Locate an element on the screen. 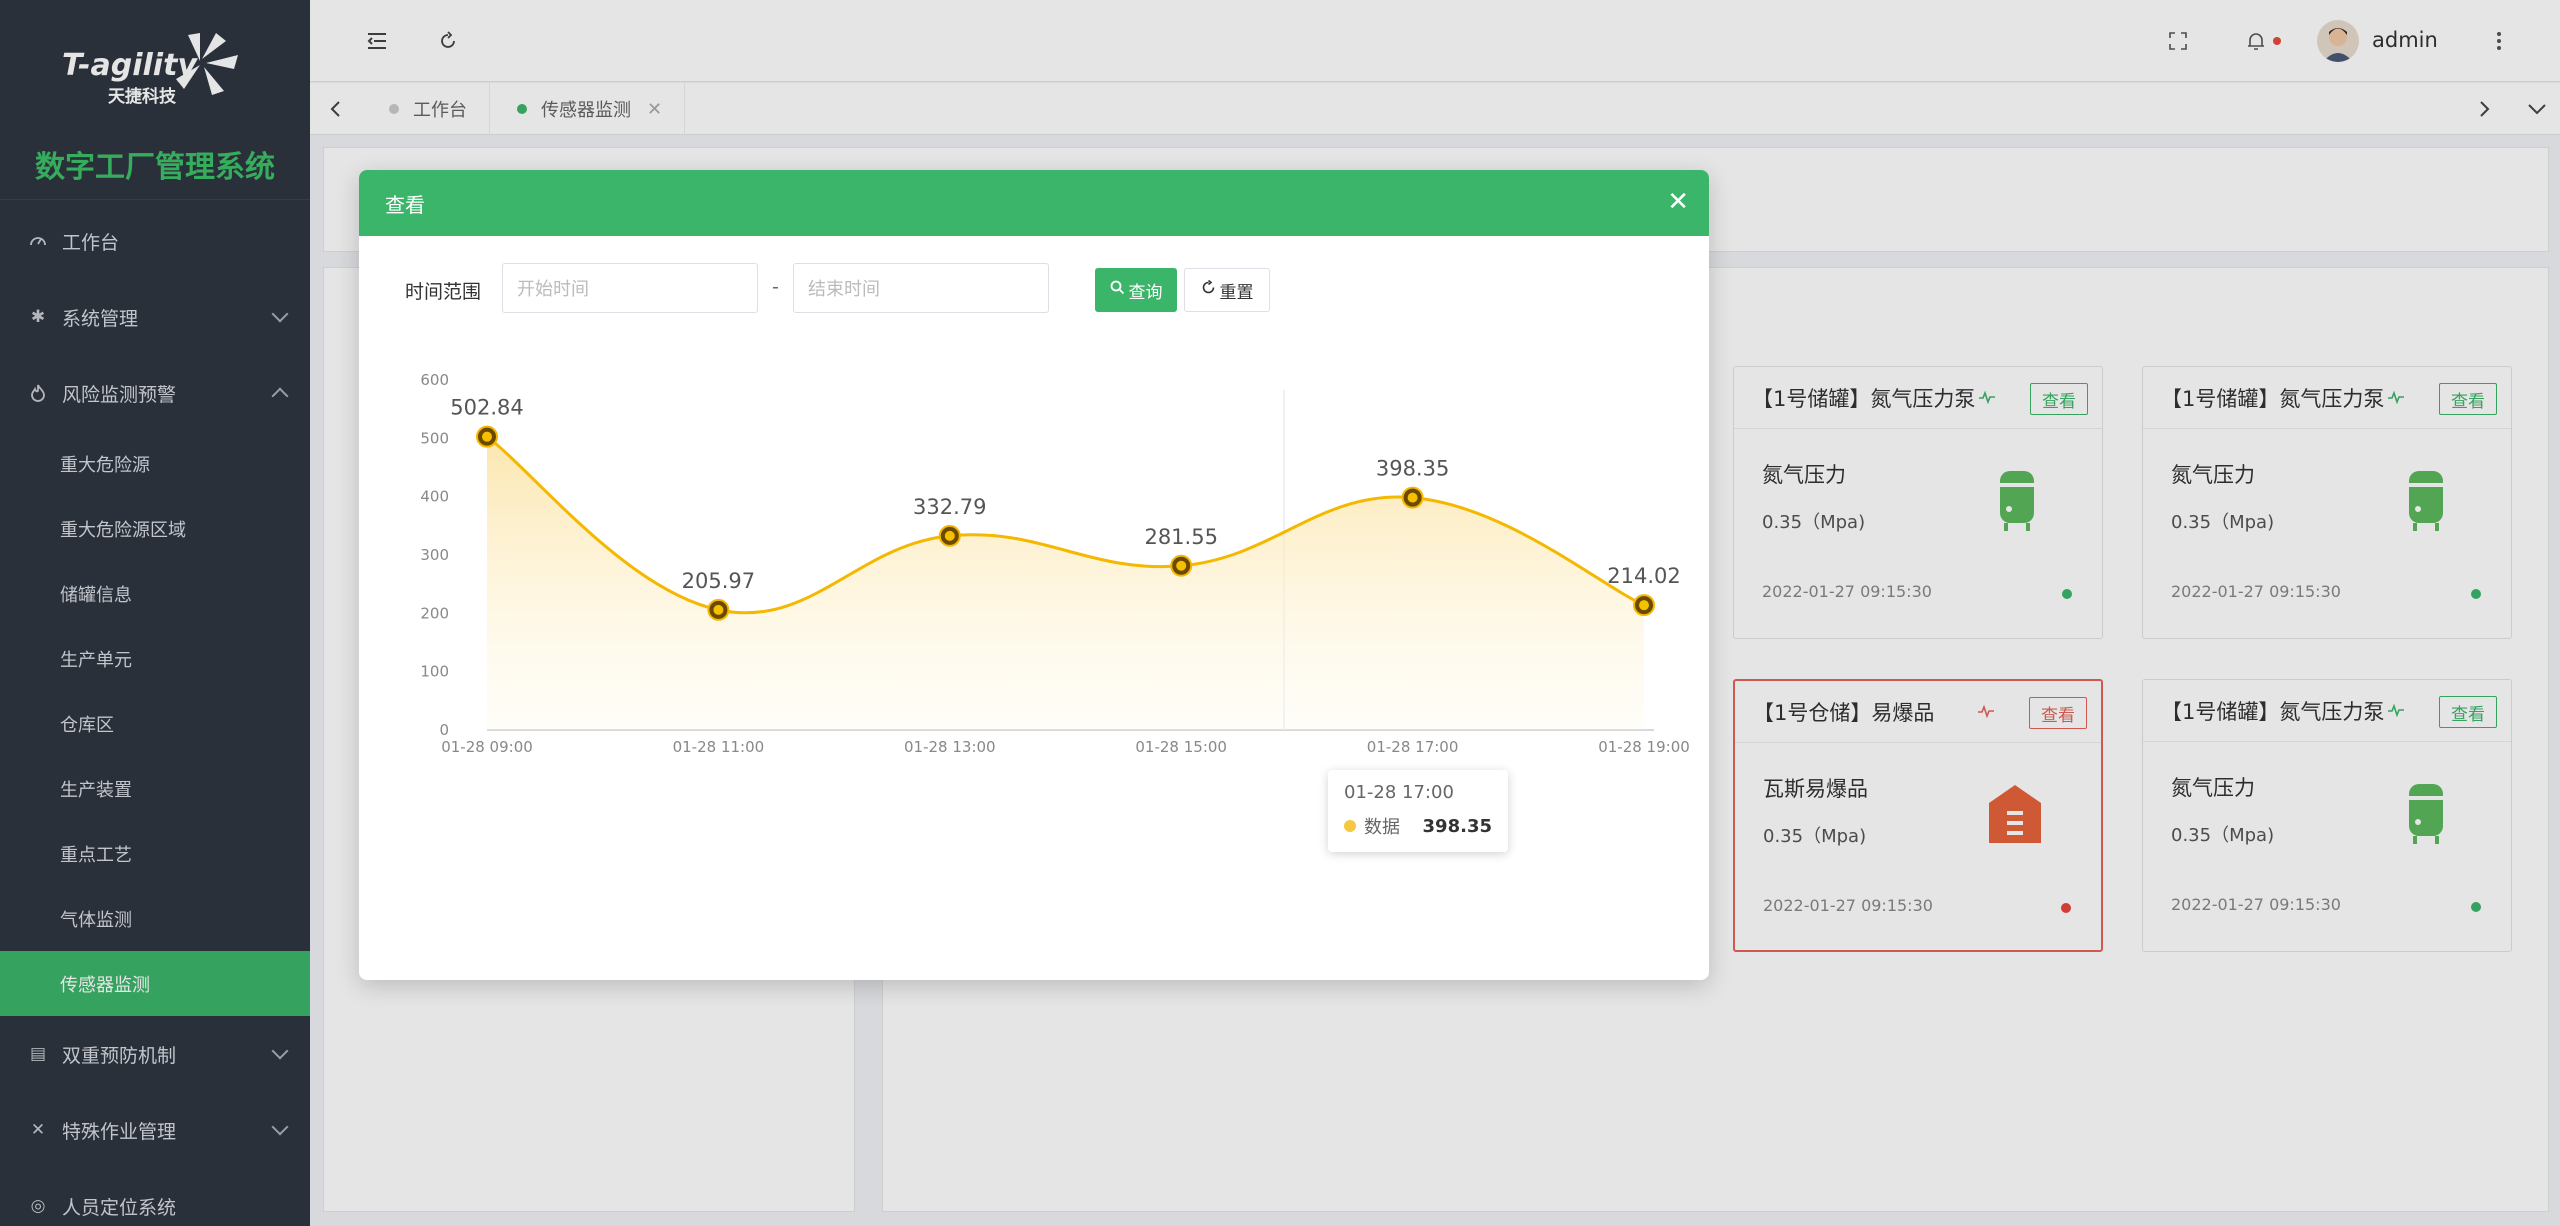 This screenshot has height=1226, width=2560. y-tick-label: 200 is located at coordinates (434, 613).